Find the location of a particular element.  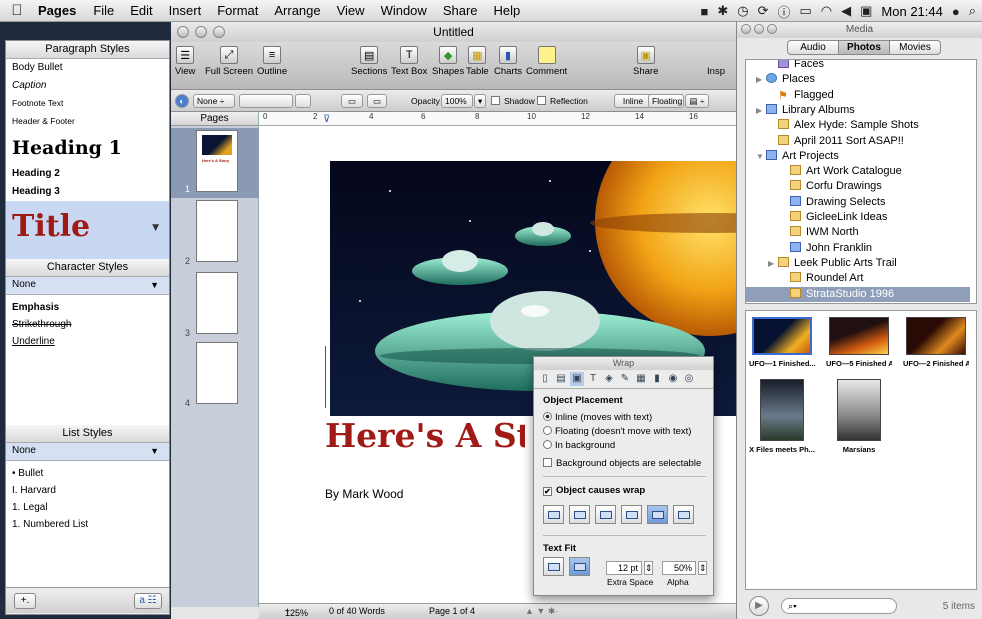

zoom-window-button is located at coordinates (219, 32).